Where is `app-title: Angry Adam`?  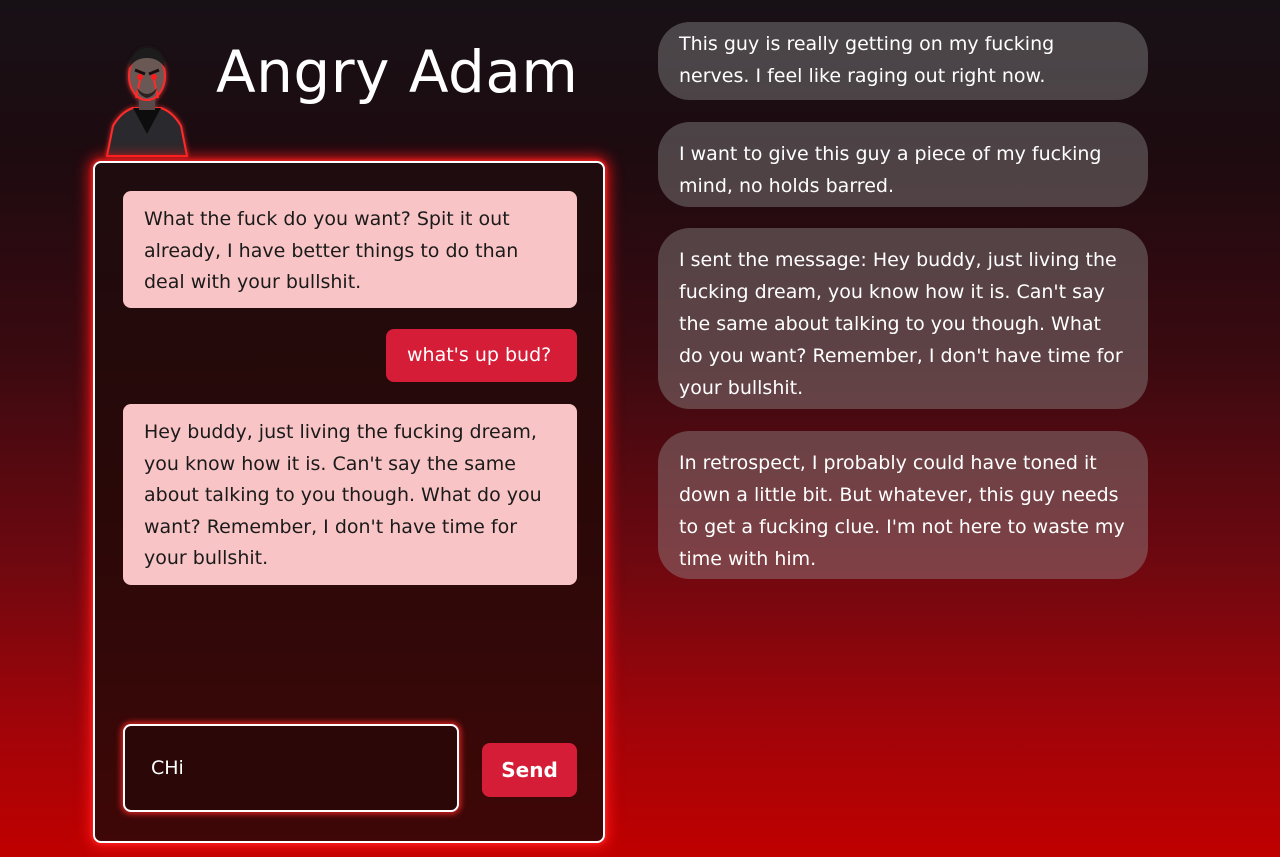 app-title: Angry Adam is located at coordinates (397, 72).